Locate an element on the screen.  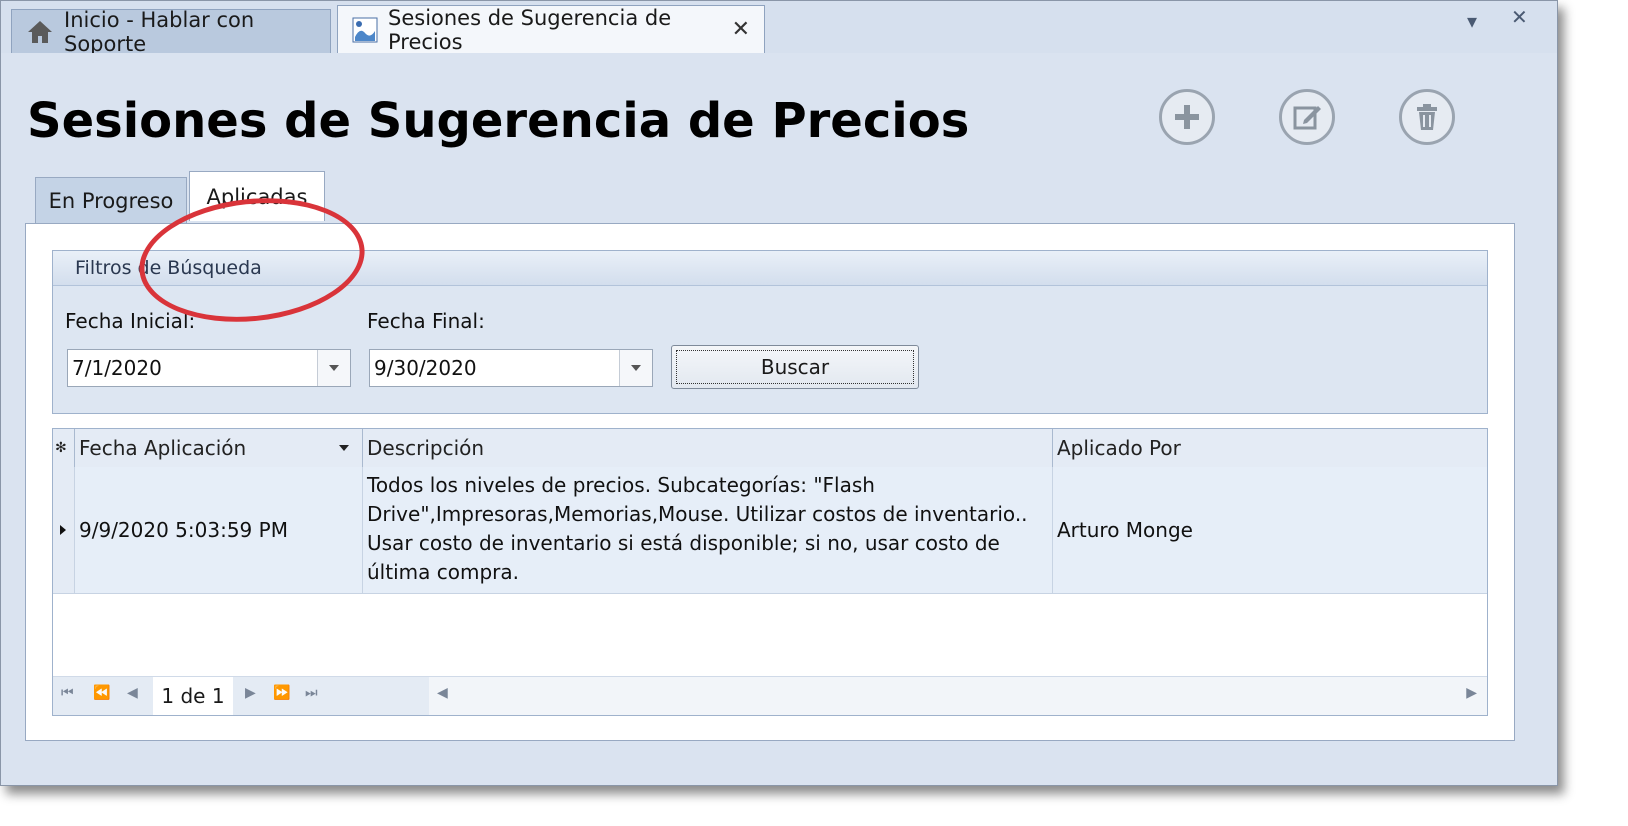
edit-icon is located at coordinates (1307, 118).